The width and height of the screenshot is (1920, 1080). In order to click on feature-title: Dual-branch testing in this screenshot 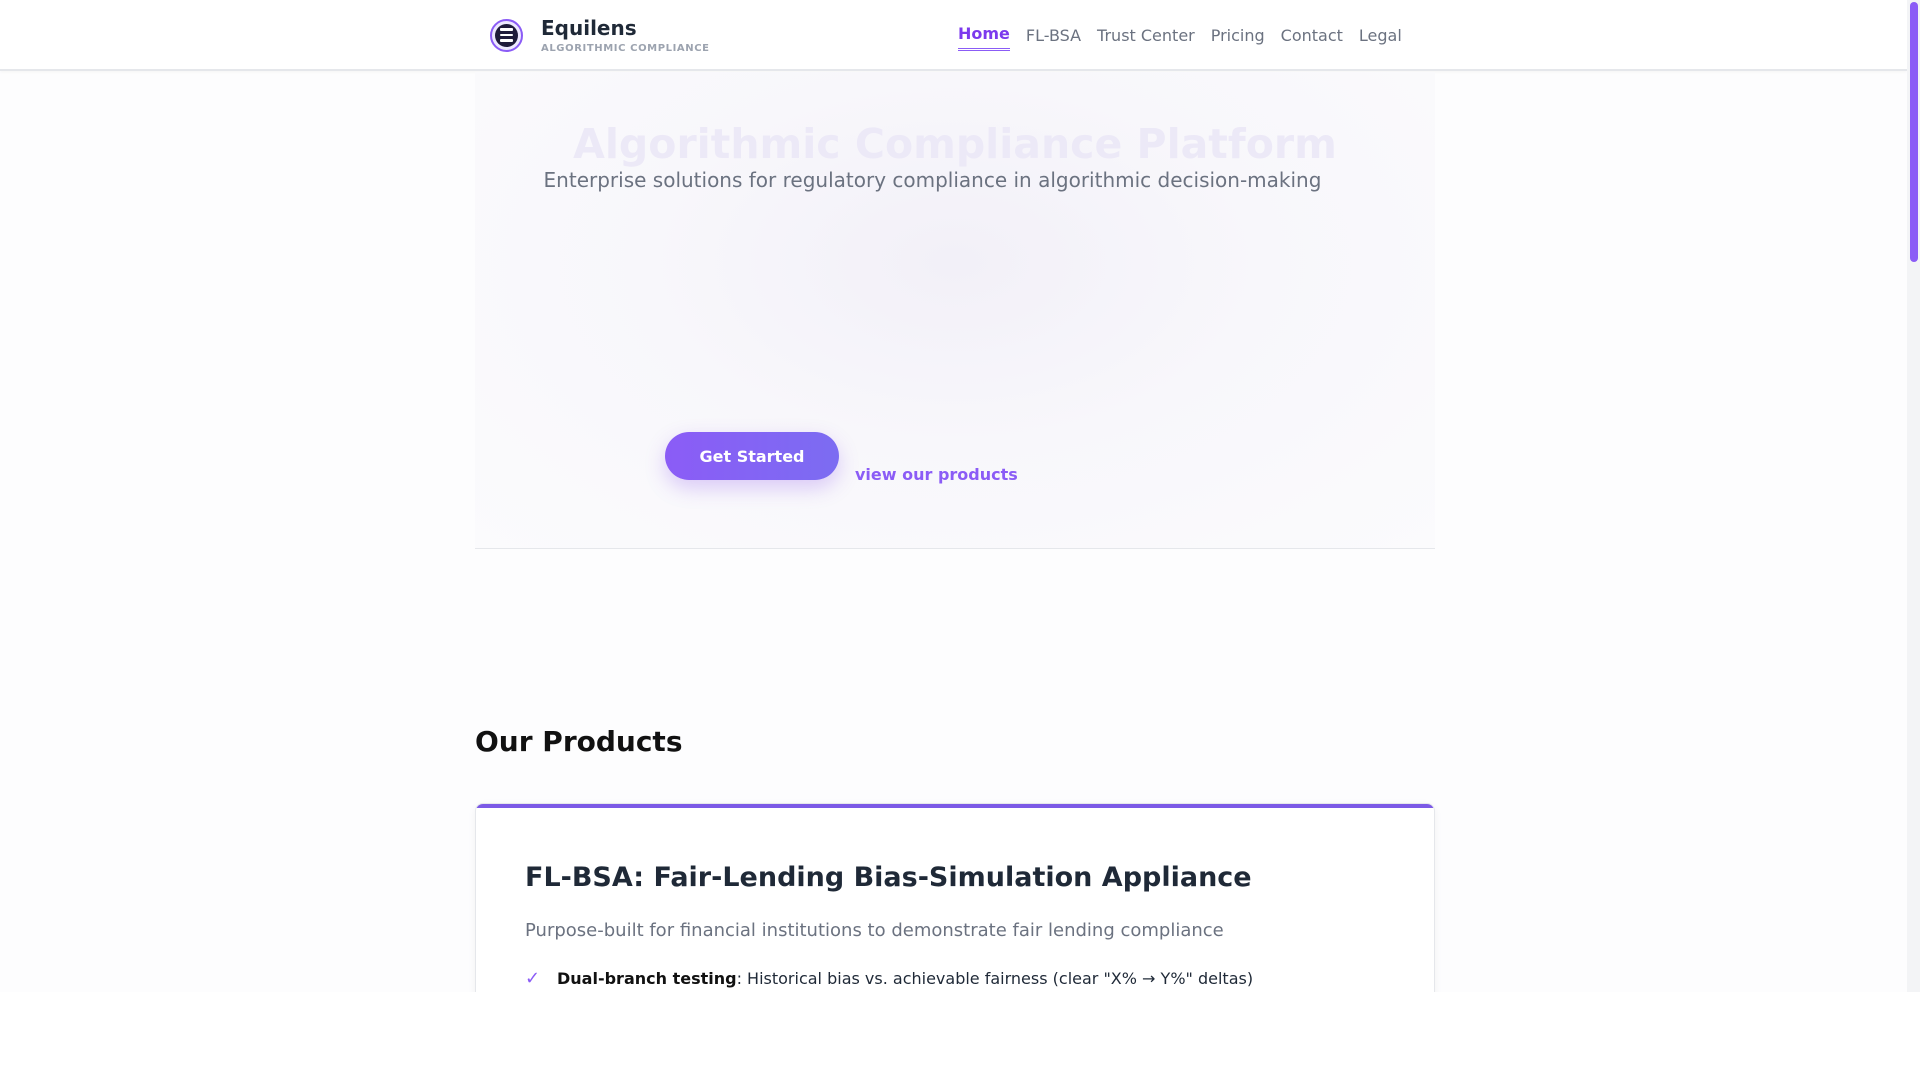, I will do `click(647, 978)`.